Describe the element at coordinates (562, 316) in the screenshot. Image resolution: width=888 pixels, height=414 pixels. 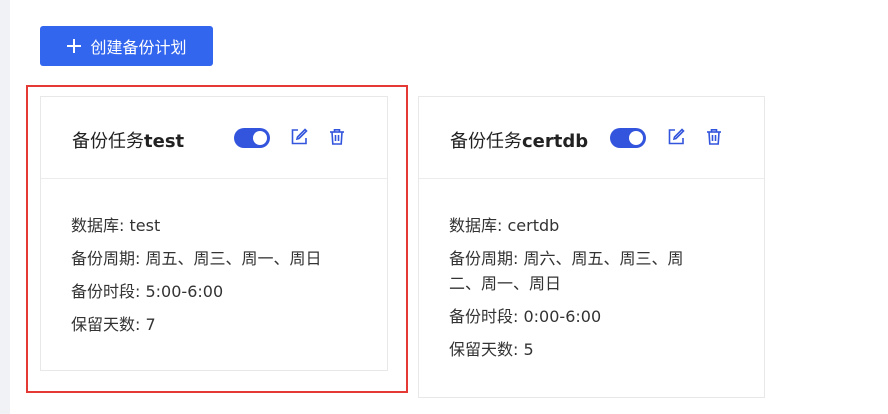
I see `window-value: 0:00-6:00` at that location.